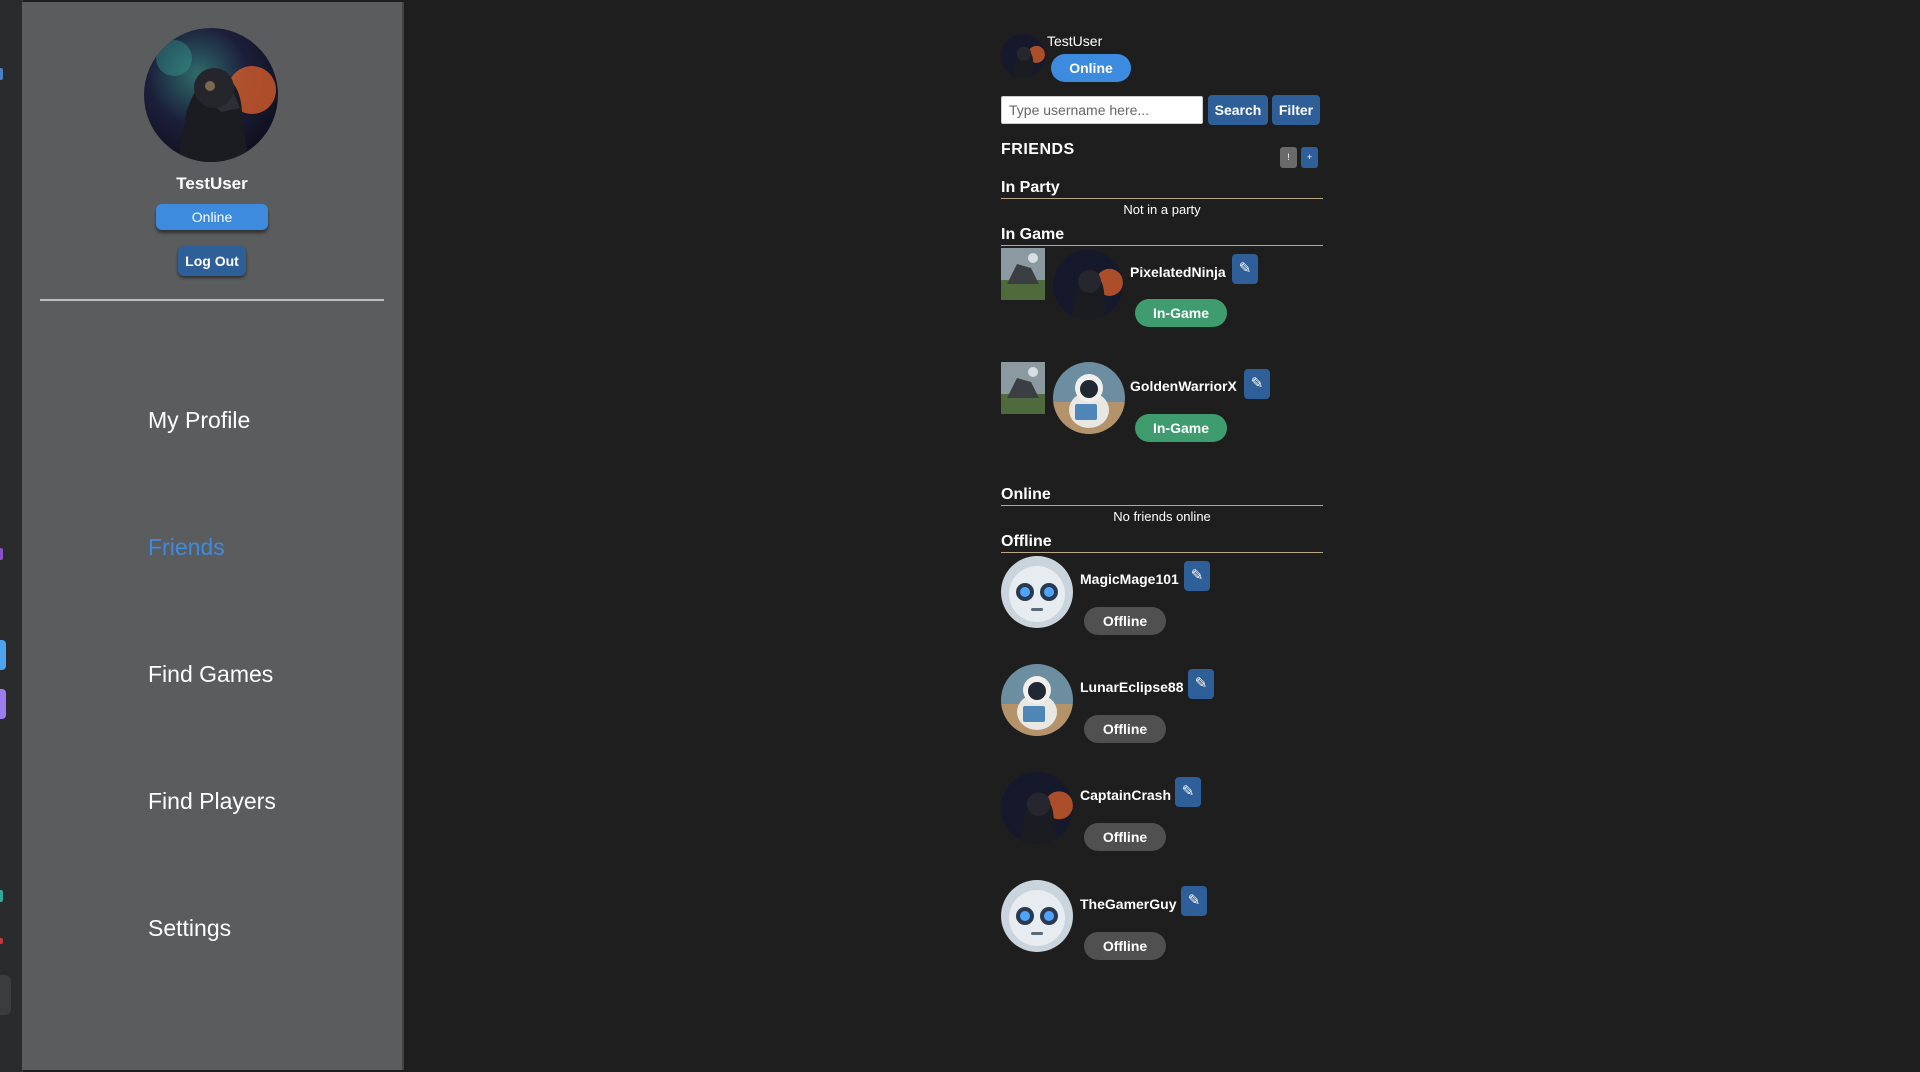 Image resolution: width=1920 pixels, height=1072 pixels. What do you see at coordinates (1126, 795) in the screenshot?
I see `friend-name: CaptainCrash` at bounding box center [1126, 795].